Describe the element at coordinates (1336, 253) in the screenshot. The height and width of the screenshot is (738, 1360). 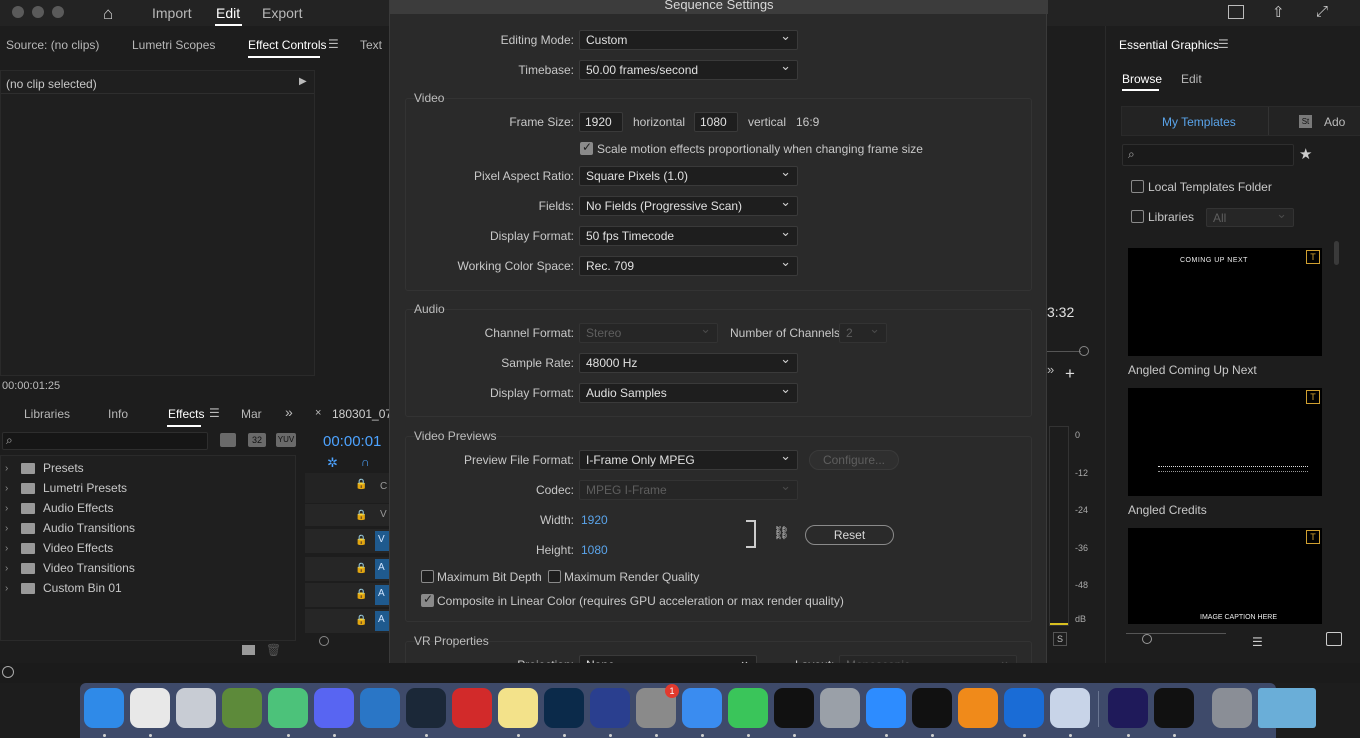
I see `scrollbar` at that location.